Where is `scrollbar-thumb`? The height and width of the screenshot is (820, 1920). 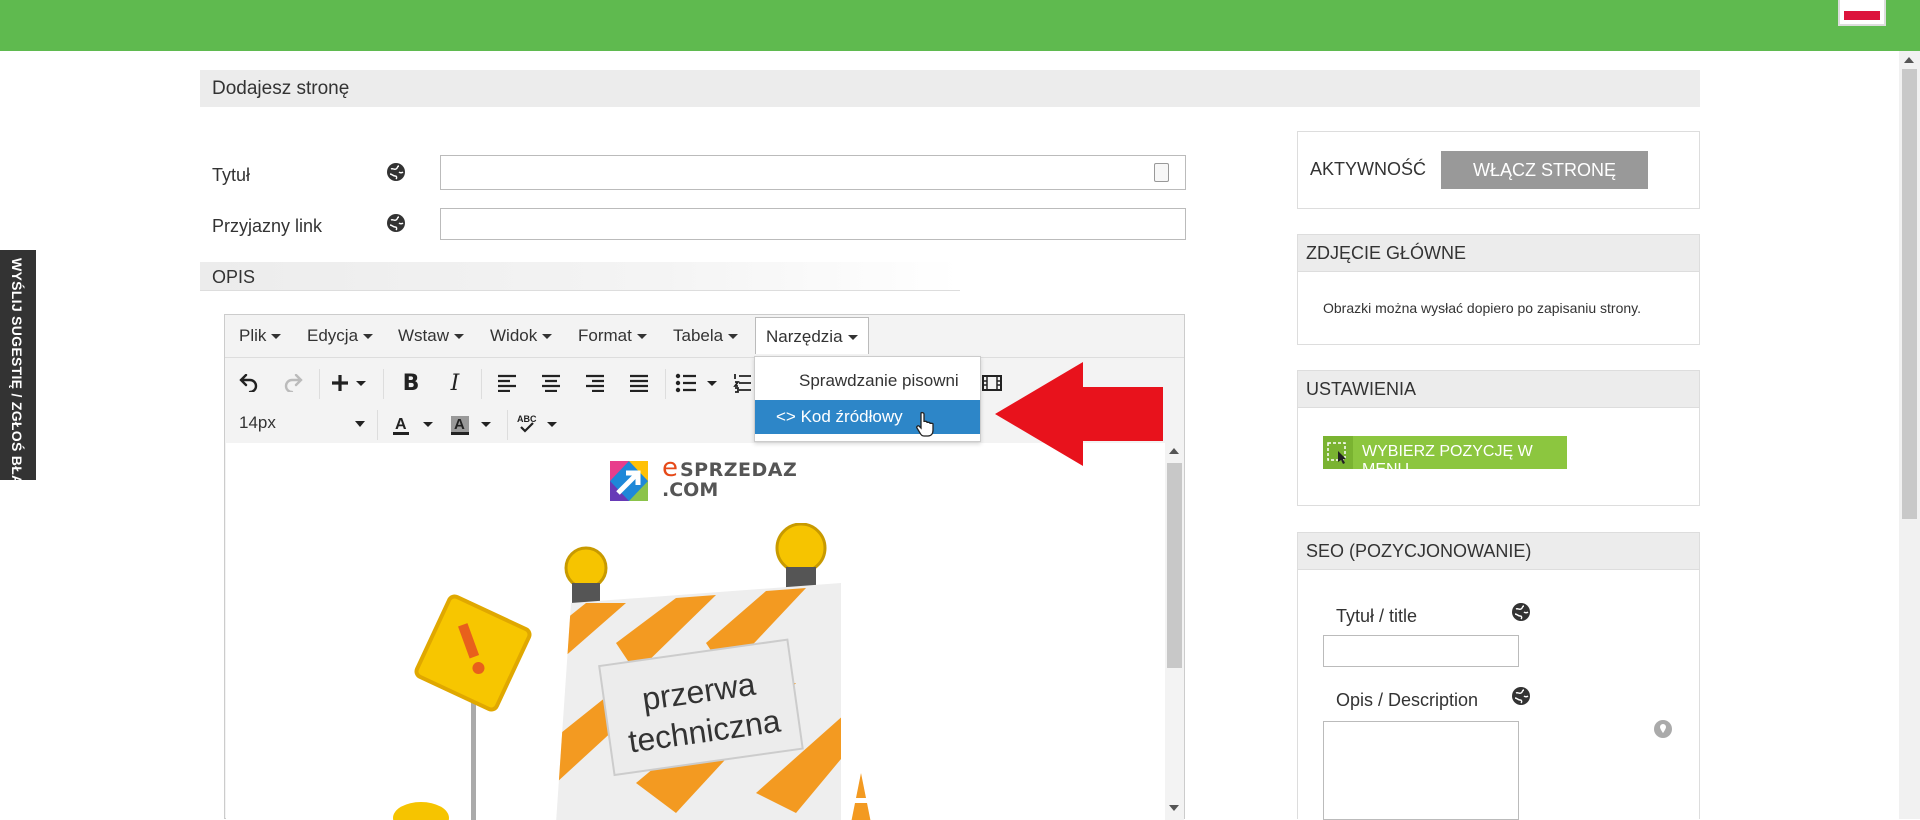 scrollbar-thumb is located at coordinates (1174, 565).